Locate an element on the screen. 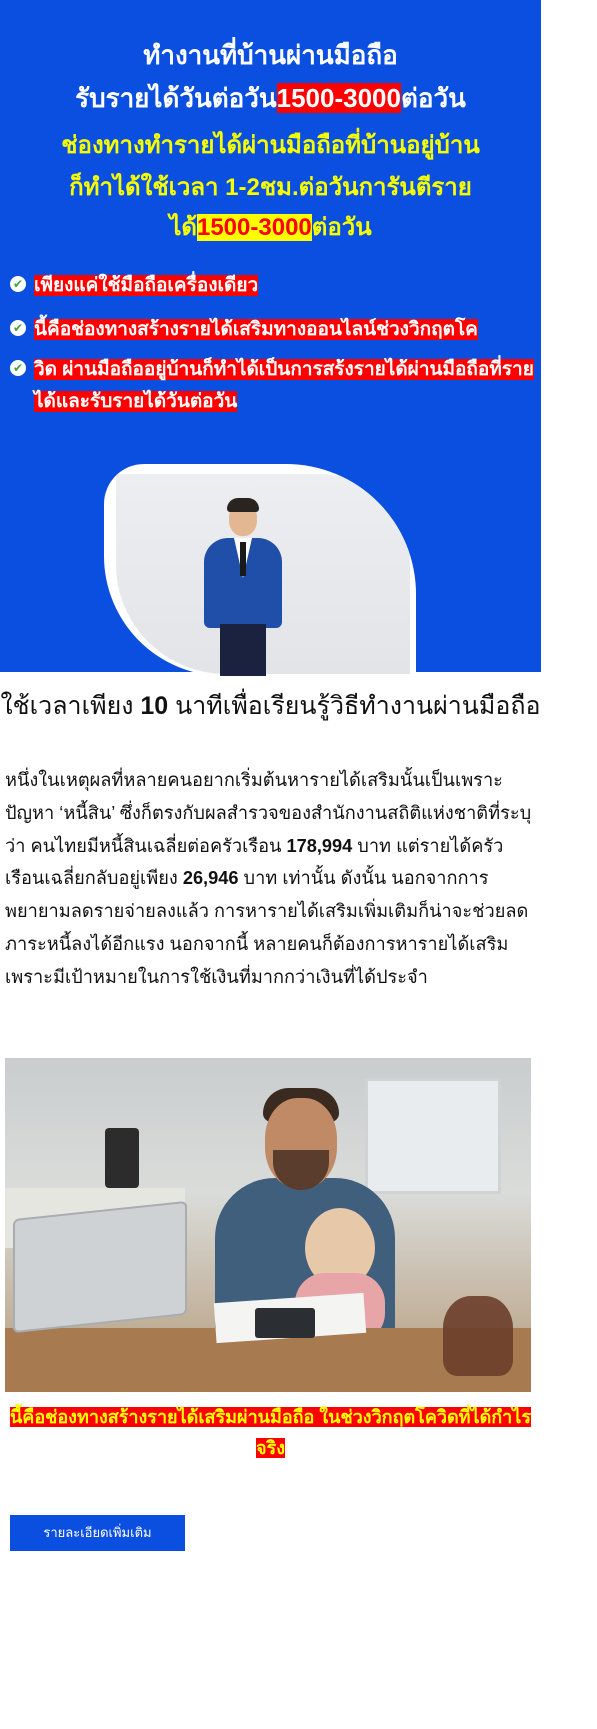  businessman-photo is located at coordinates (263, 575).